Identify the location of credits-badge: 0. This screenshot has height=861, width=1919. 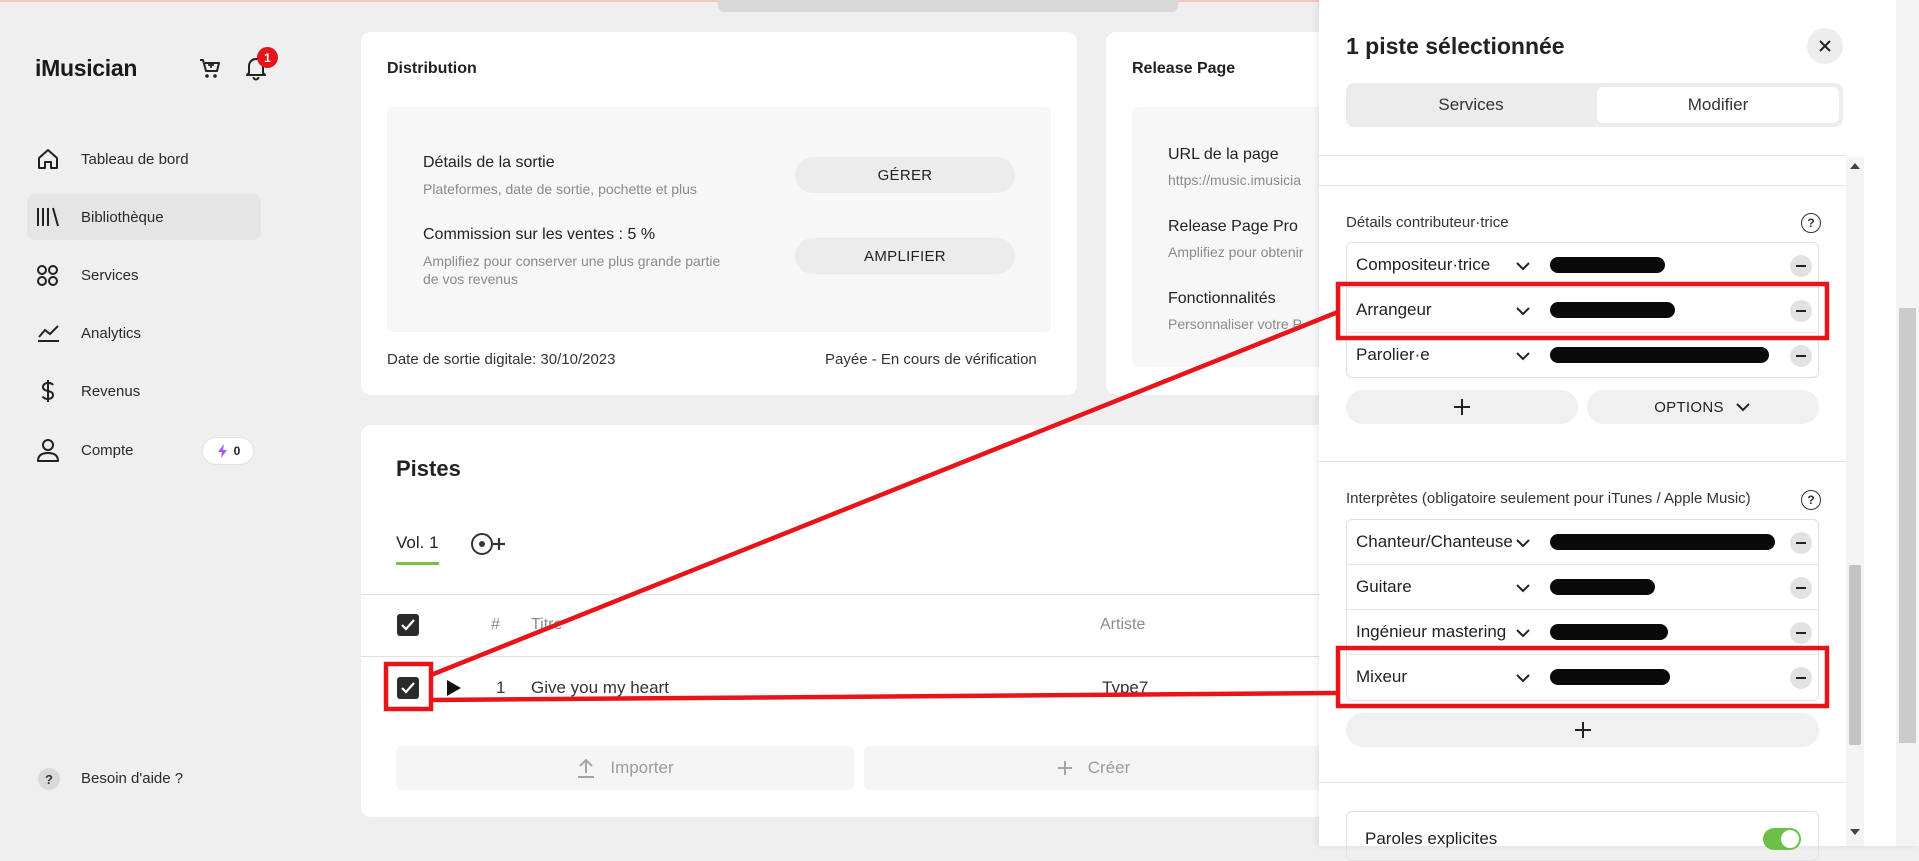
(228, 451).